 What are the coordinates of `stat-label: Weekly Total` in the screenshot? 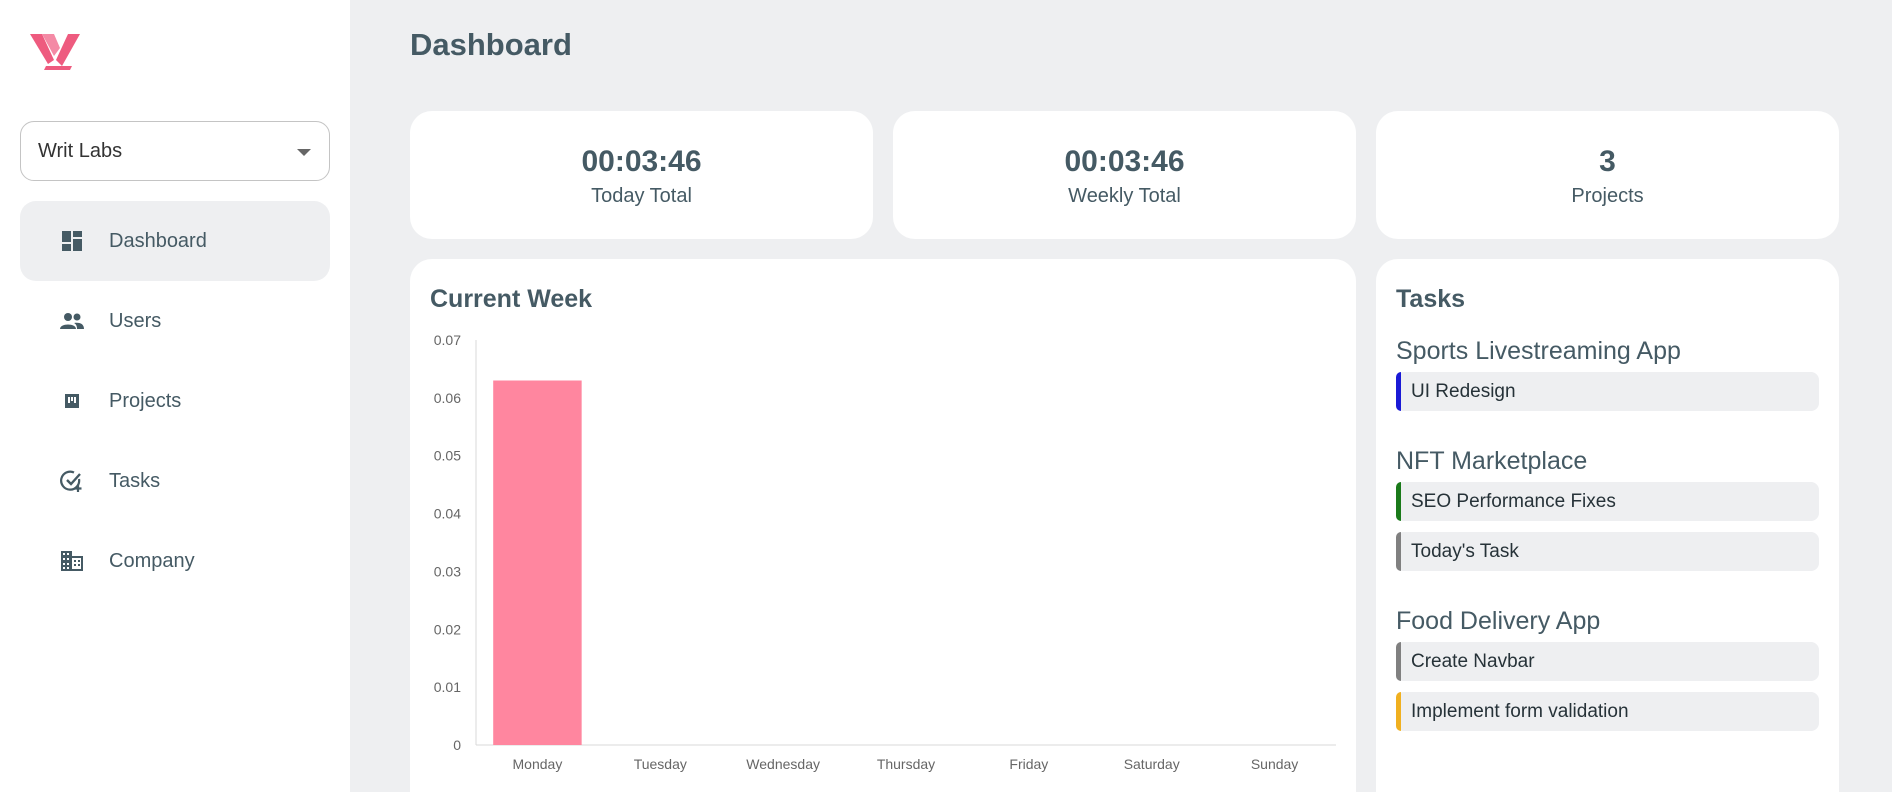 It's located at (1124, 196).